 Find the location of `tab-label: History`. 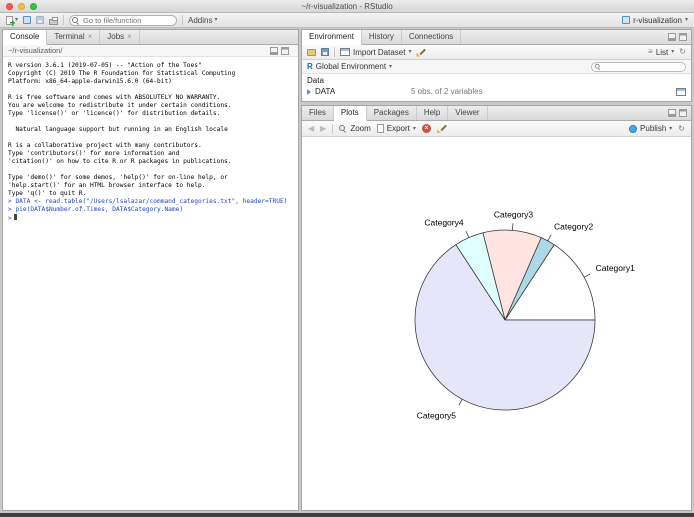

tab-label: History is located at coordinates (381, 36).